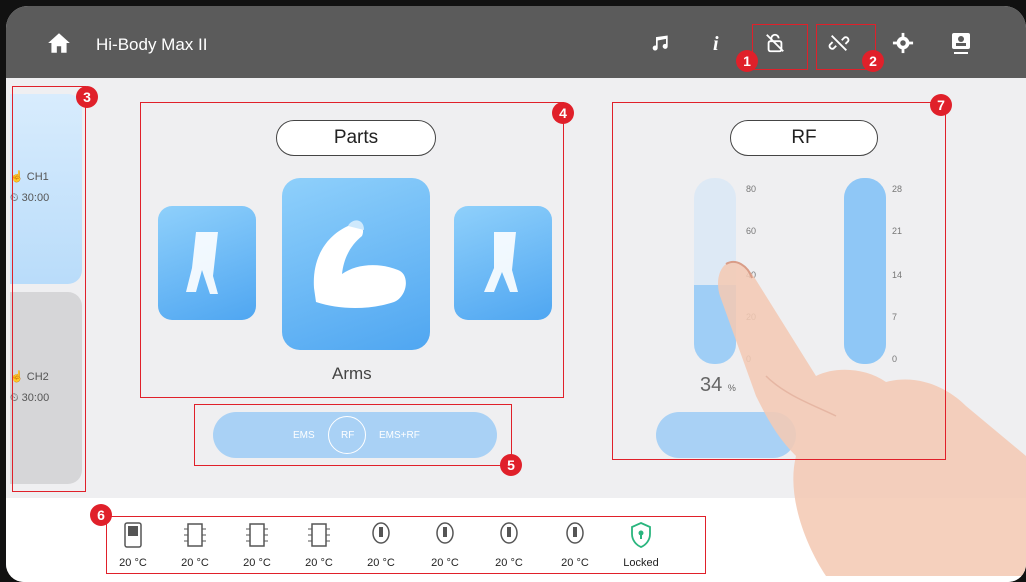 The height and width of the screenshot is (582, 1026). I want to click on annotation-badge-2: 2, so click(873, 61).